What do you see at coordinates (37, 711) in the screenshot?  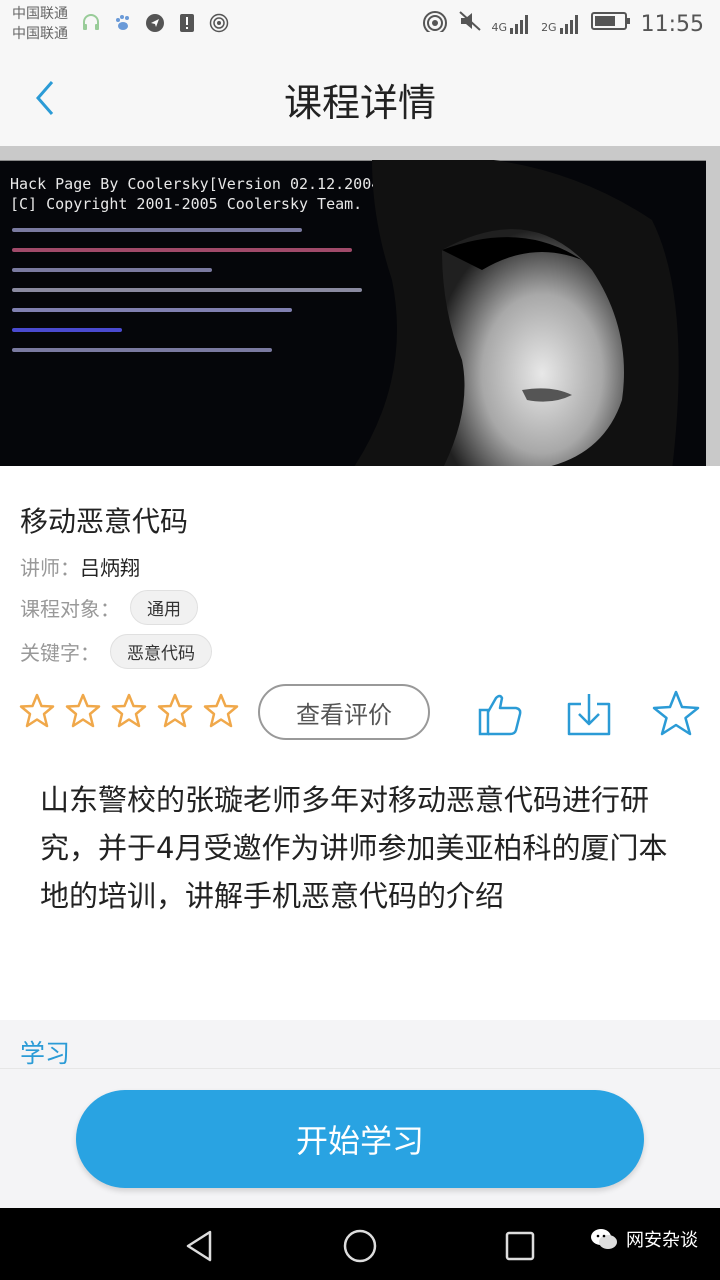 I see `star-1-icon` at bounding box center [37, 711].